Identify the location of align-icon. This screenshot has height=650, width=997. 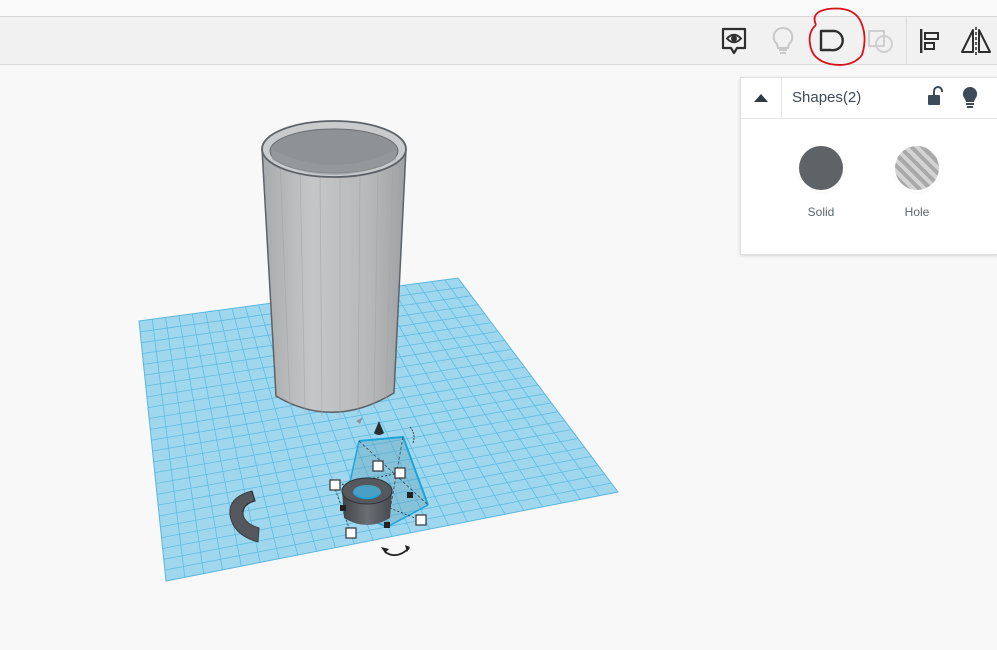
(929, 40).